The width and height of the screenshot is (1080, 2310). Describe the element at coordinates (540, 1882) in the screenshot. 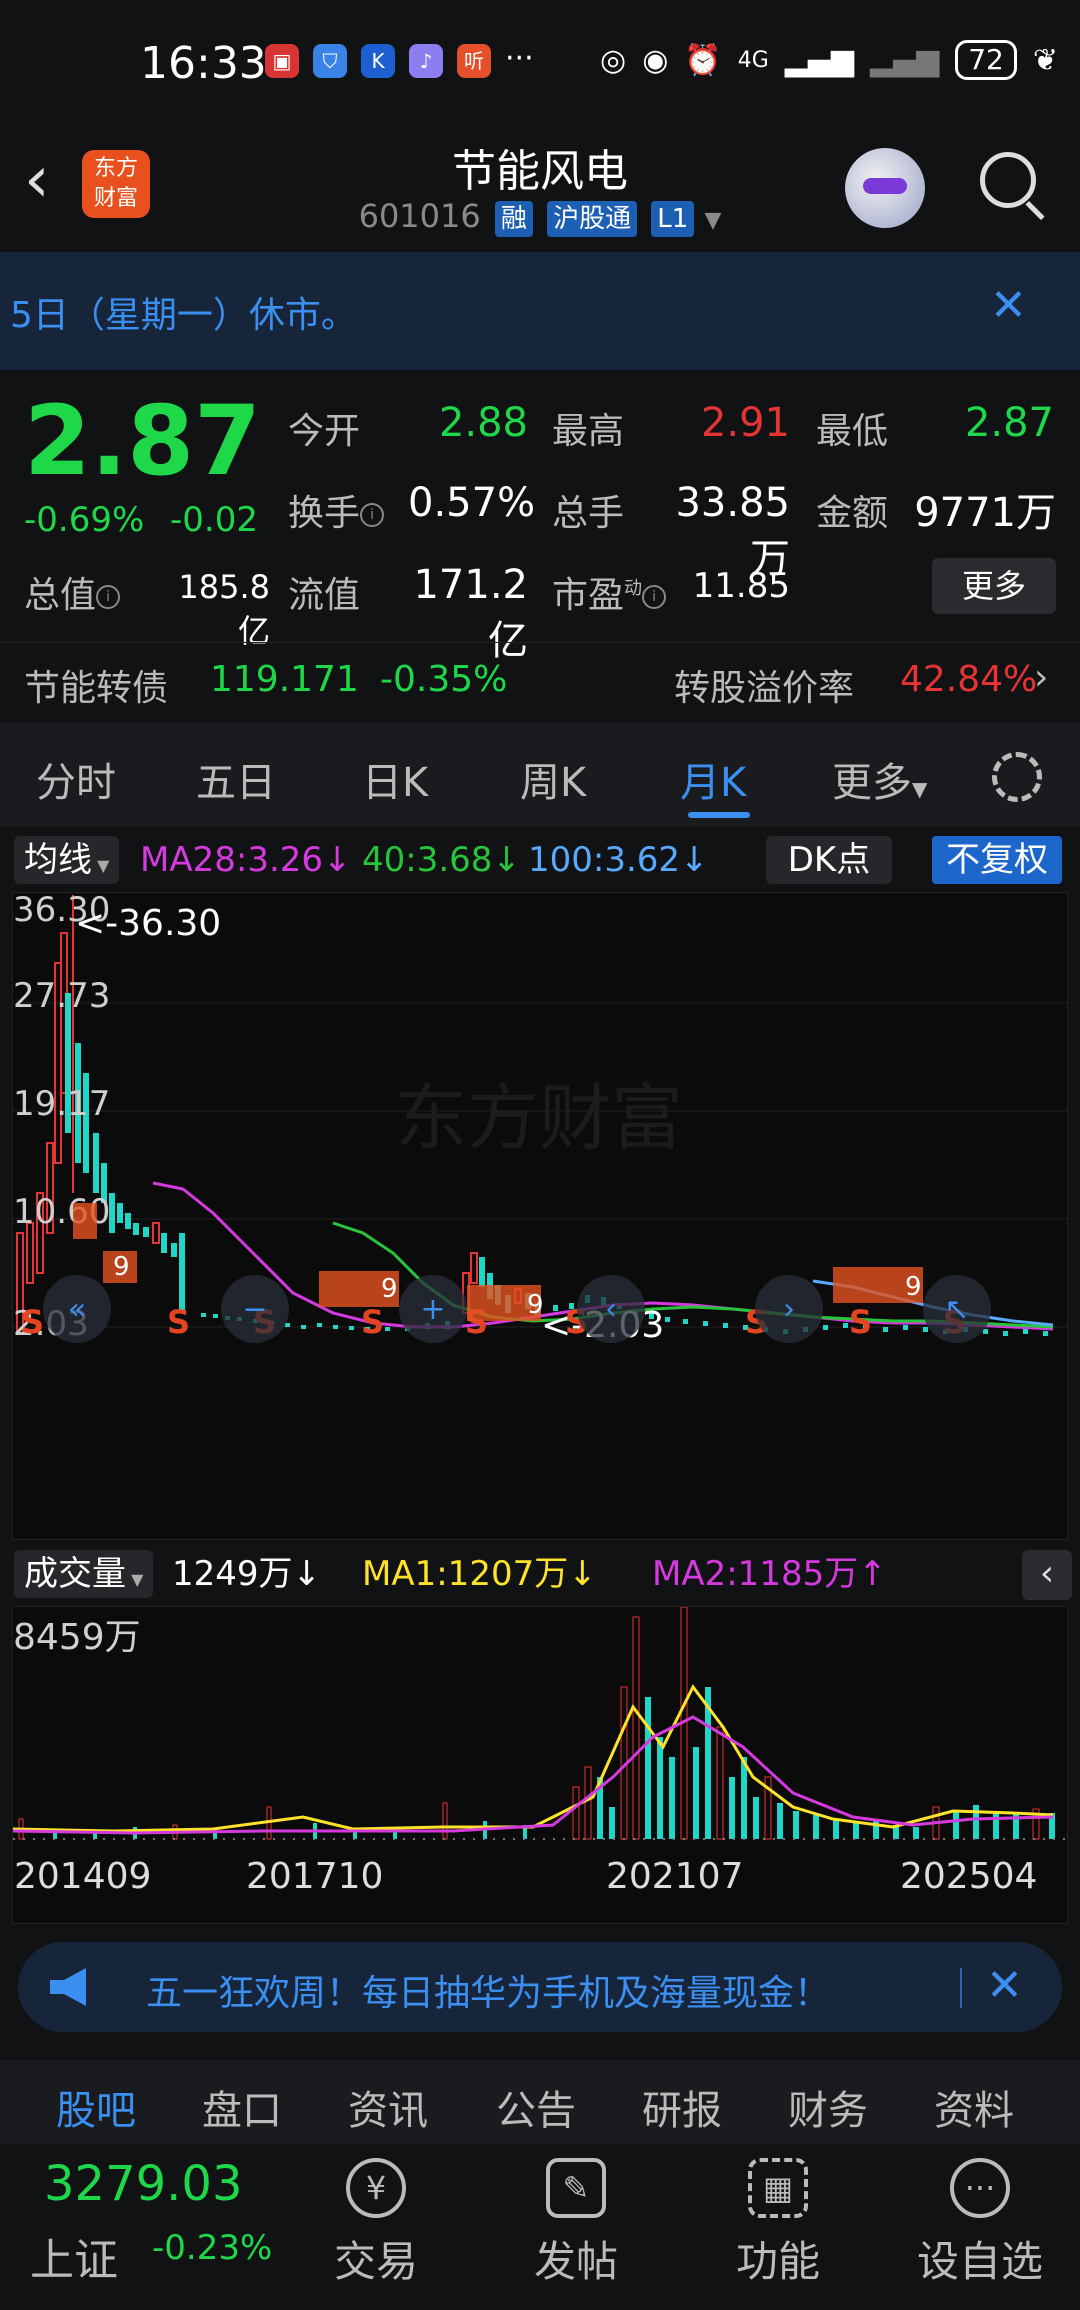

I see `time-axis: 201409 201710 202107 202504` at that location.